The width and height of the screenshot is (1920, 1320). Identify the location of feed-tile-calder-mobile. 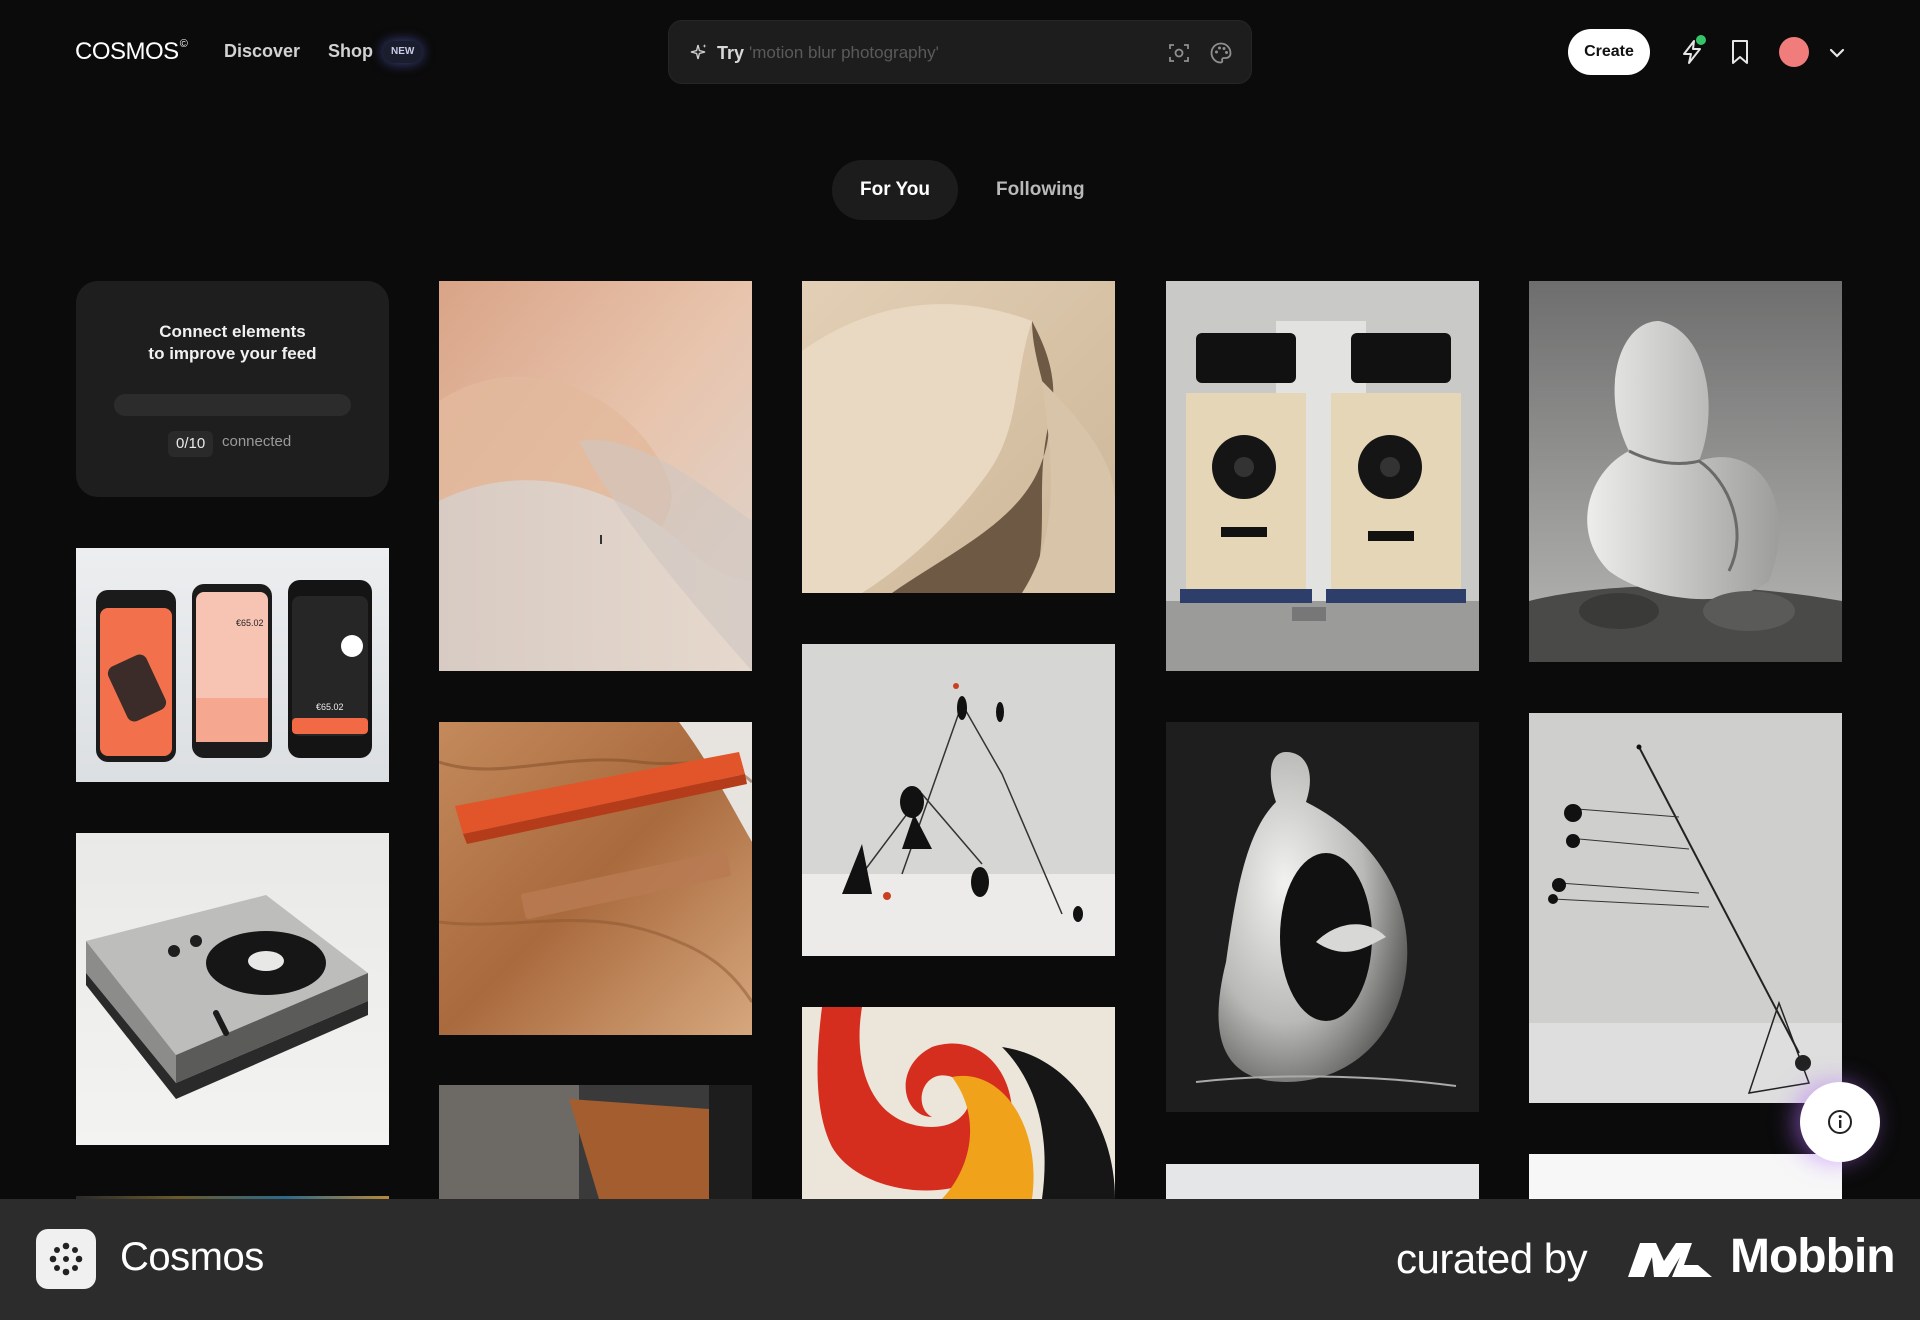
(958, 800).